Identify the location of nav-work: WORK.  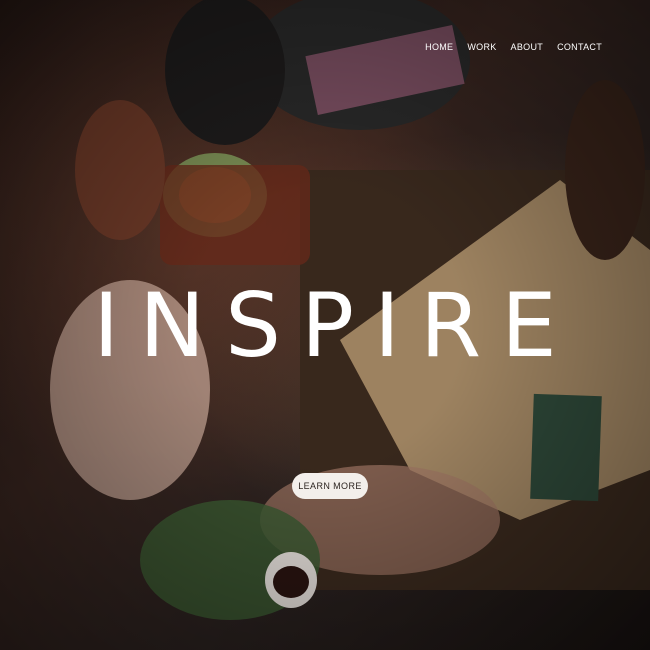
(481, 47).